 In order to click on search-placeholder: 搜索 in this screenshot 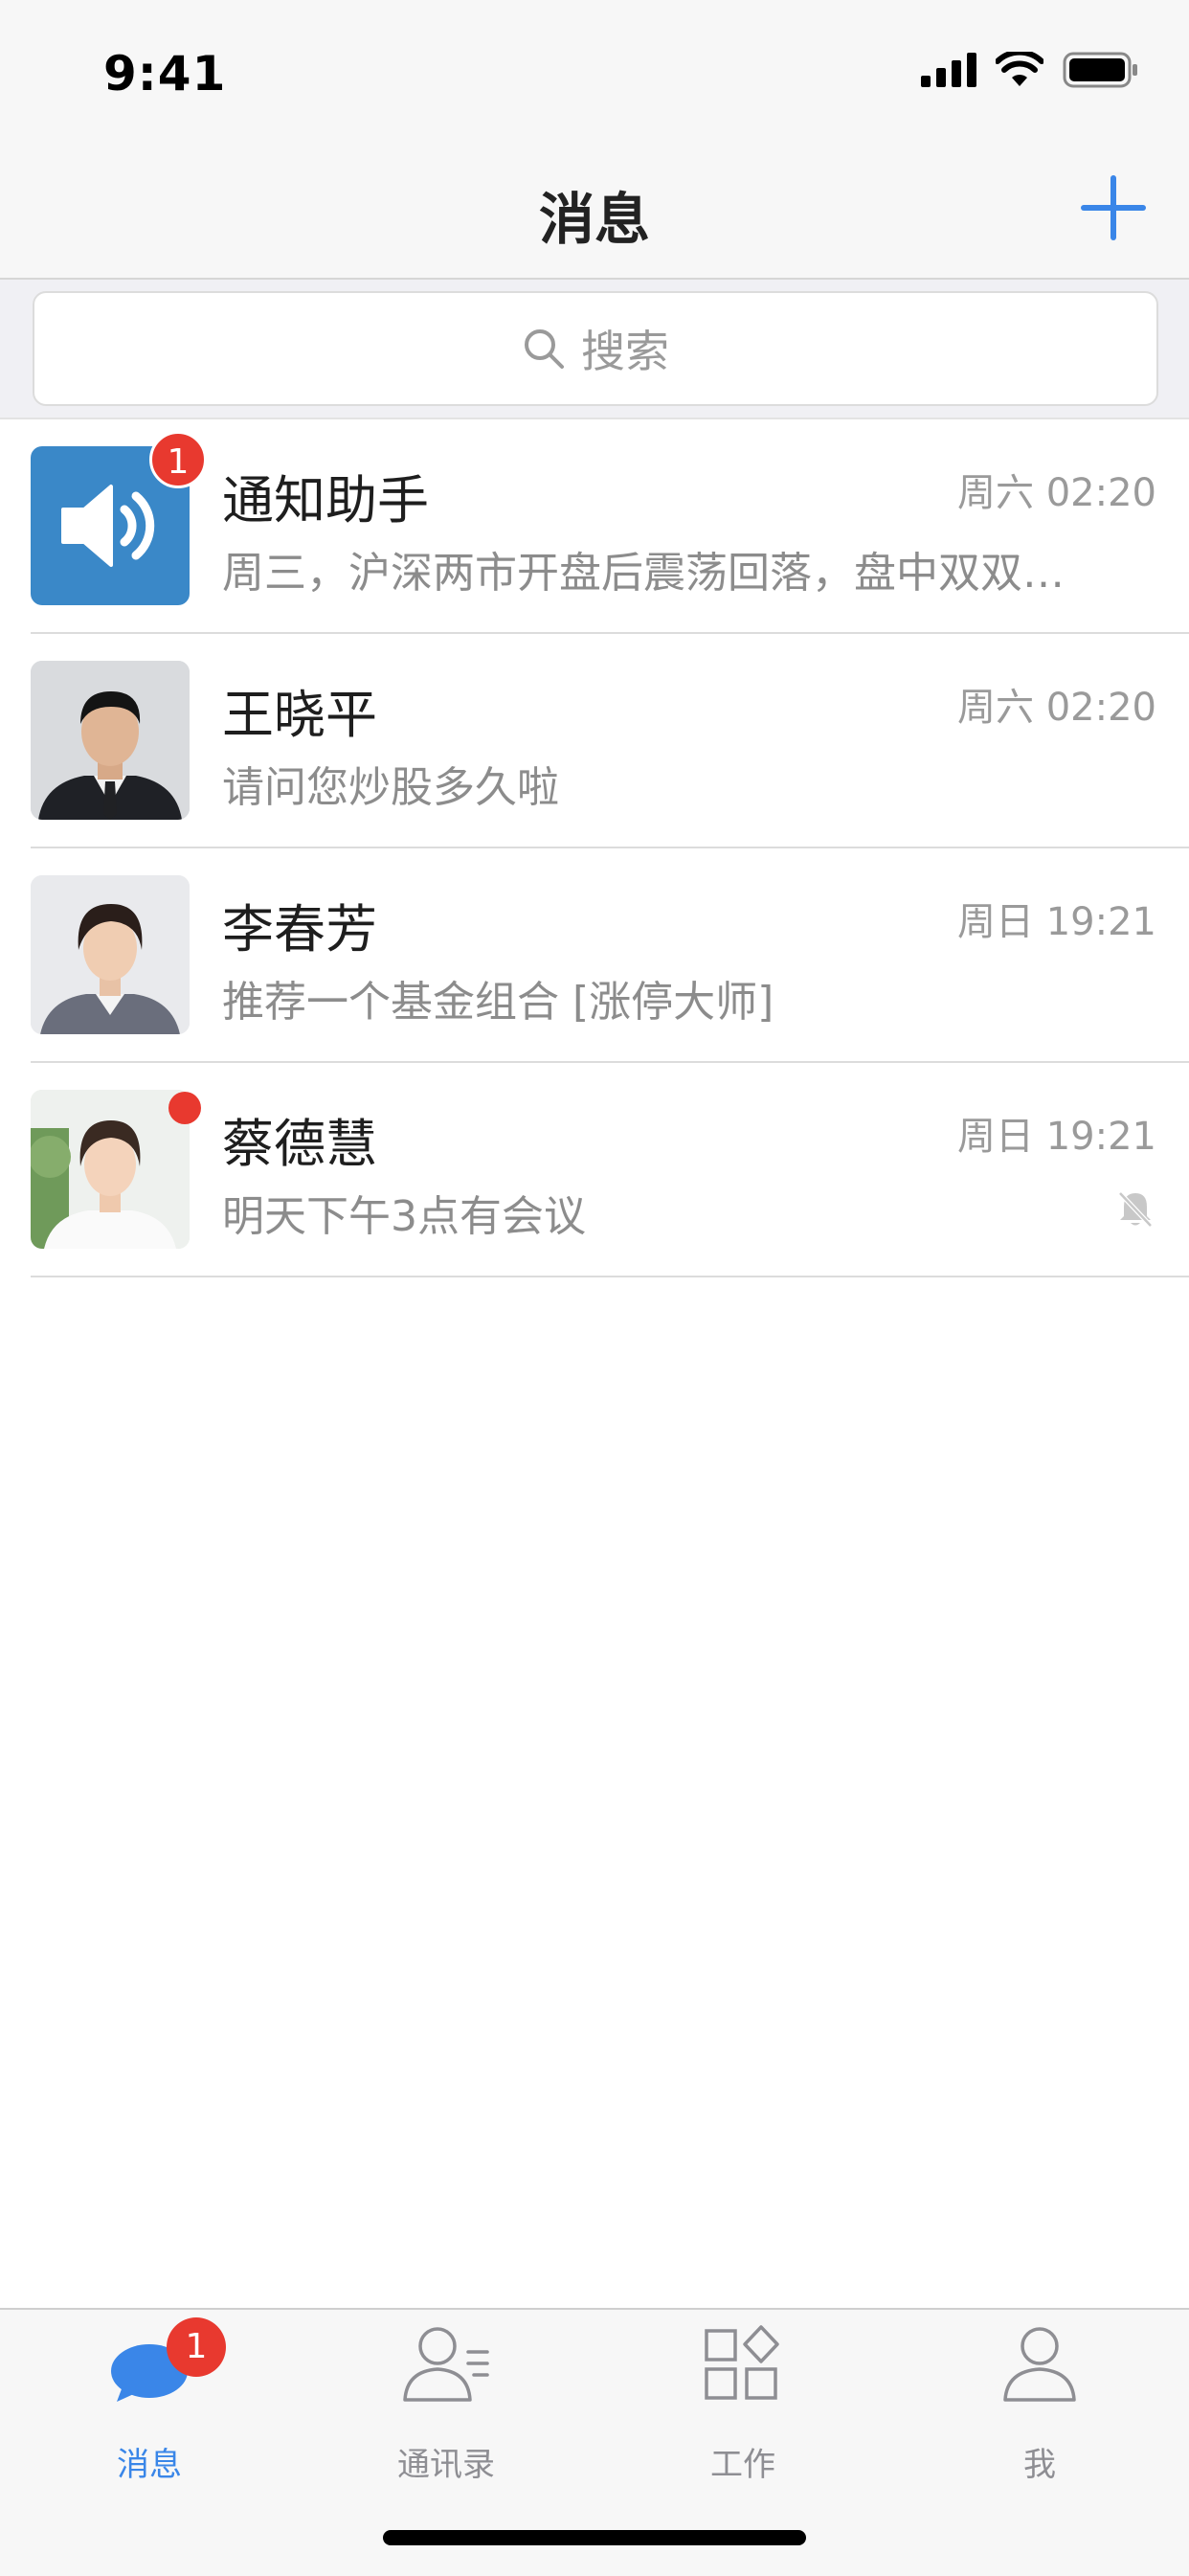, I will do `click(625, 351)`.